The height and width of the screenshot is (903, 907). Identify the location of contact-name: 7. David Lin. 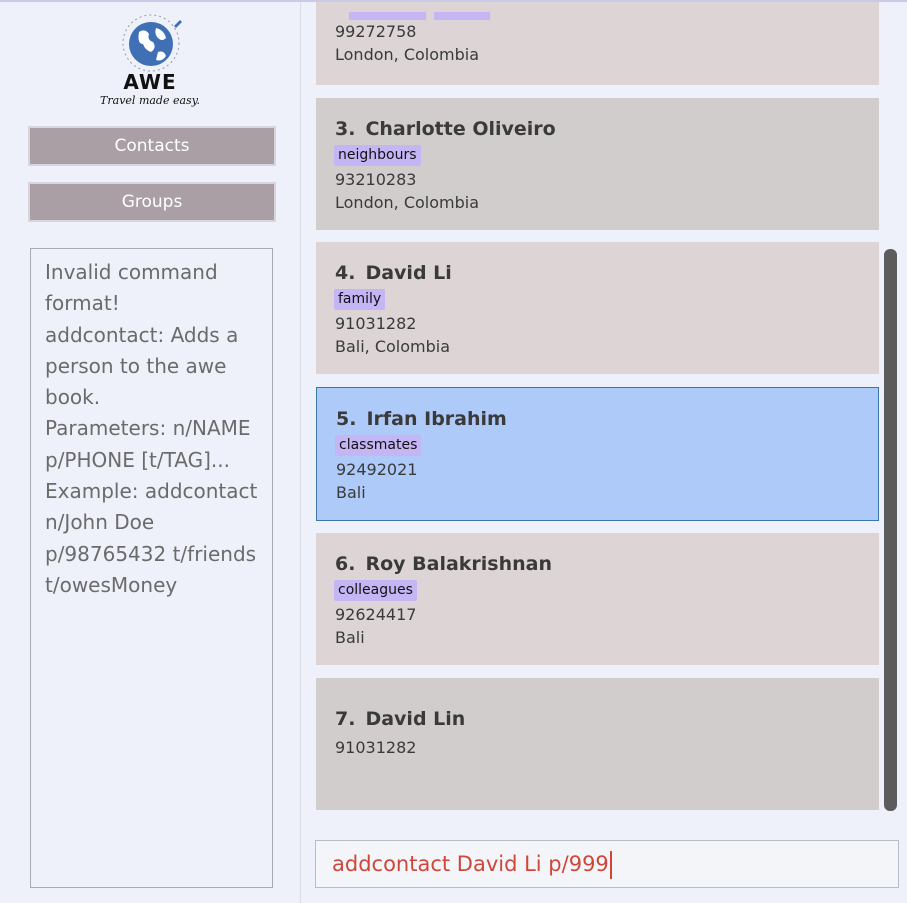
(400, 719).